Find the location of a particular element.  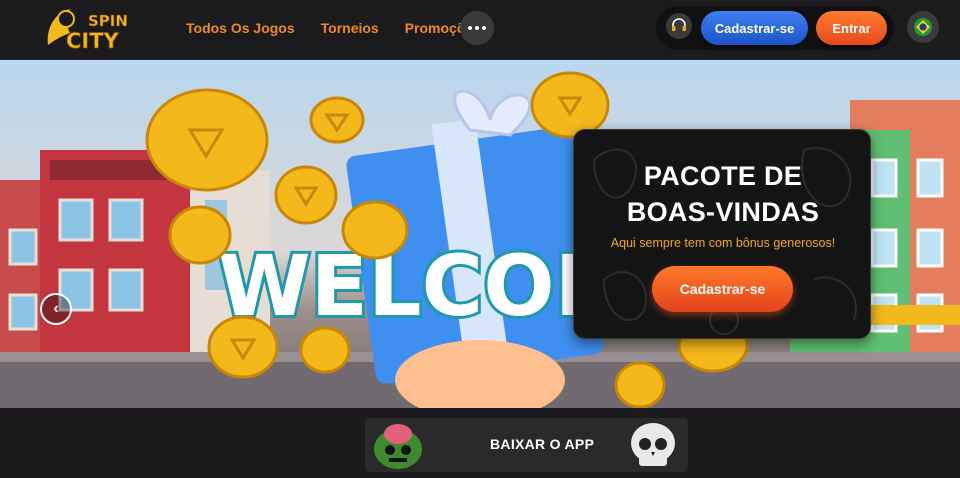

nav-all-games: Todos Os Jogos is located at coordinates (240, 28).